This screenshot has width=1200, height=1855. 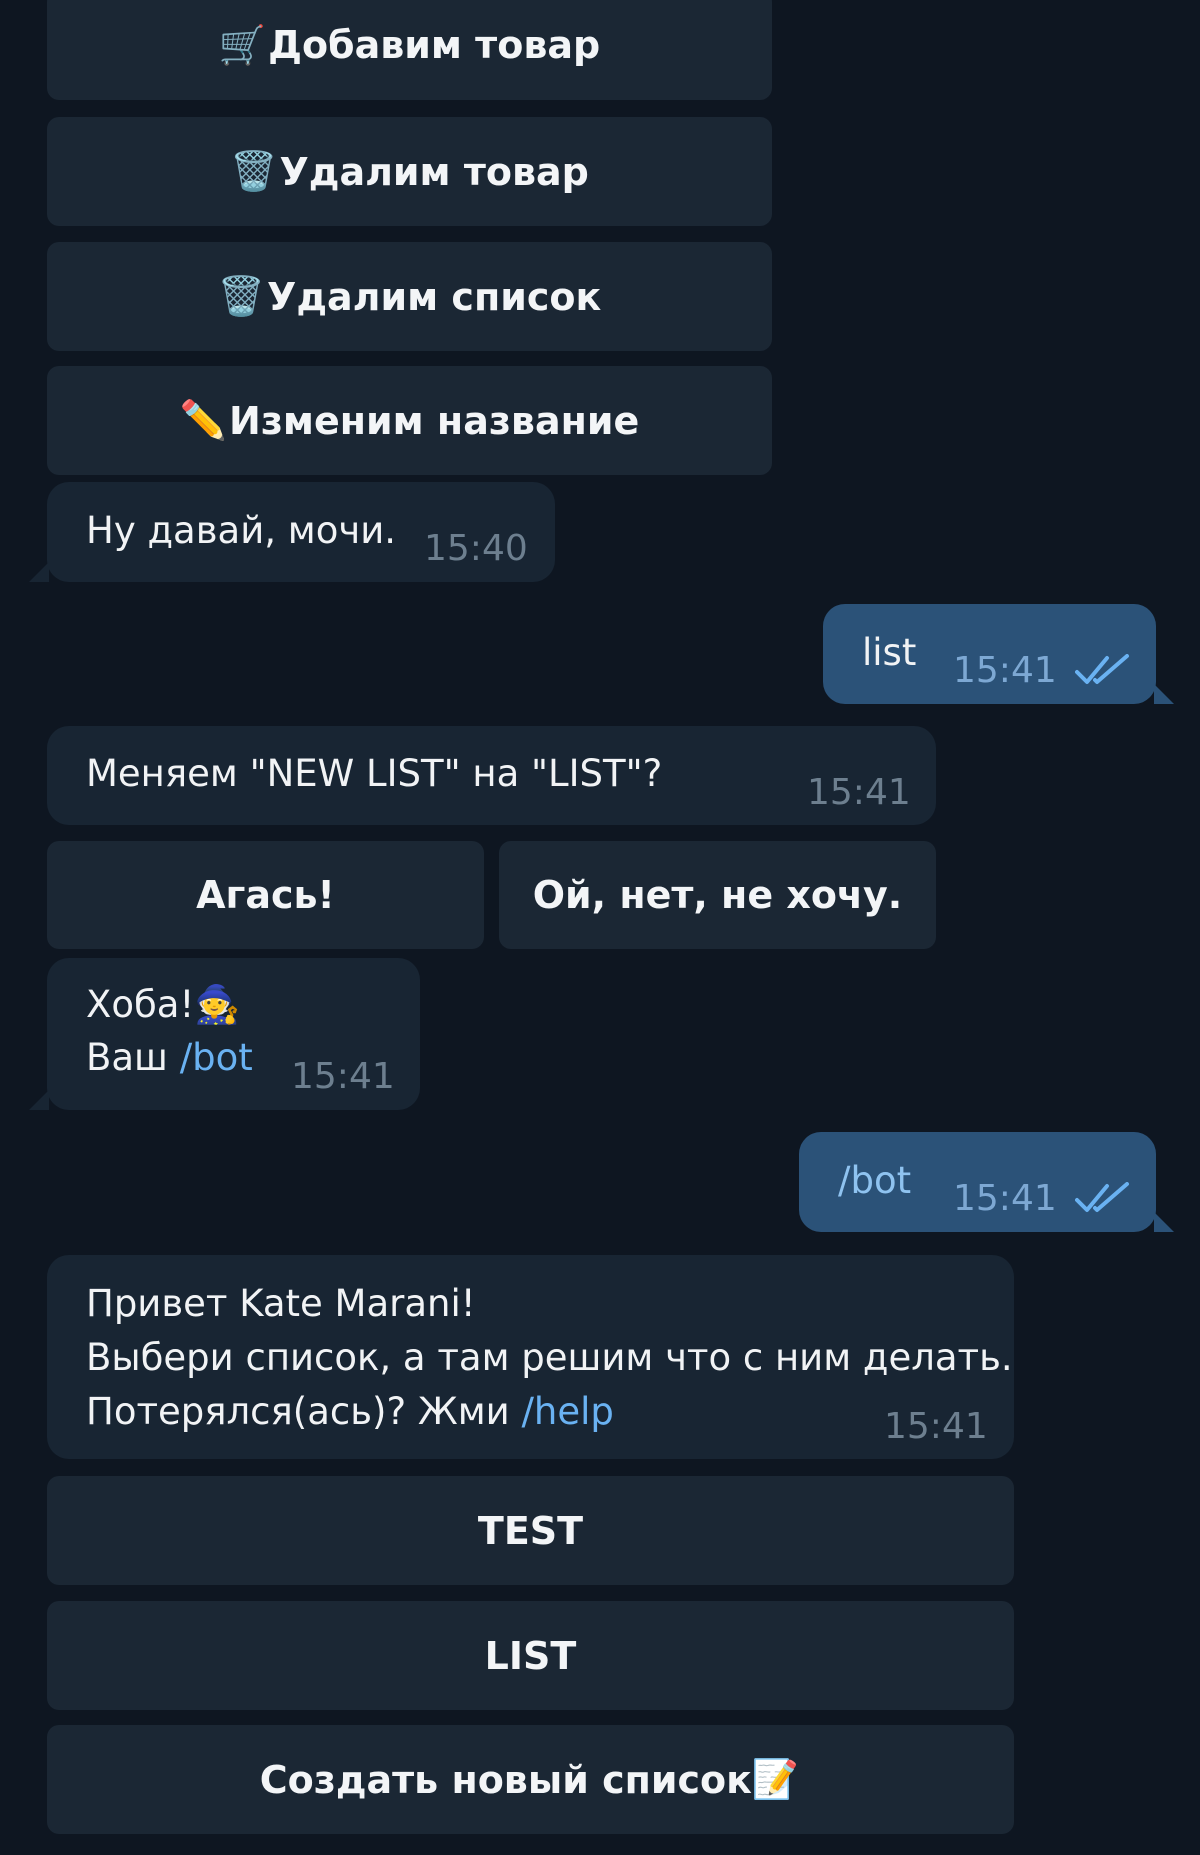 I want to click on message-text: Привет Kate Marani!, so click(x=281, y=1303).